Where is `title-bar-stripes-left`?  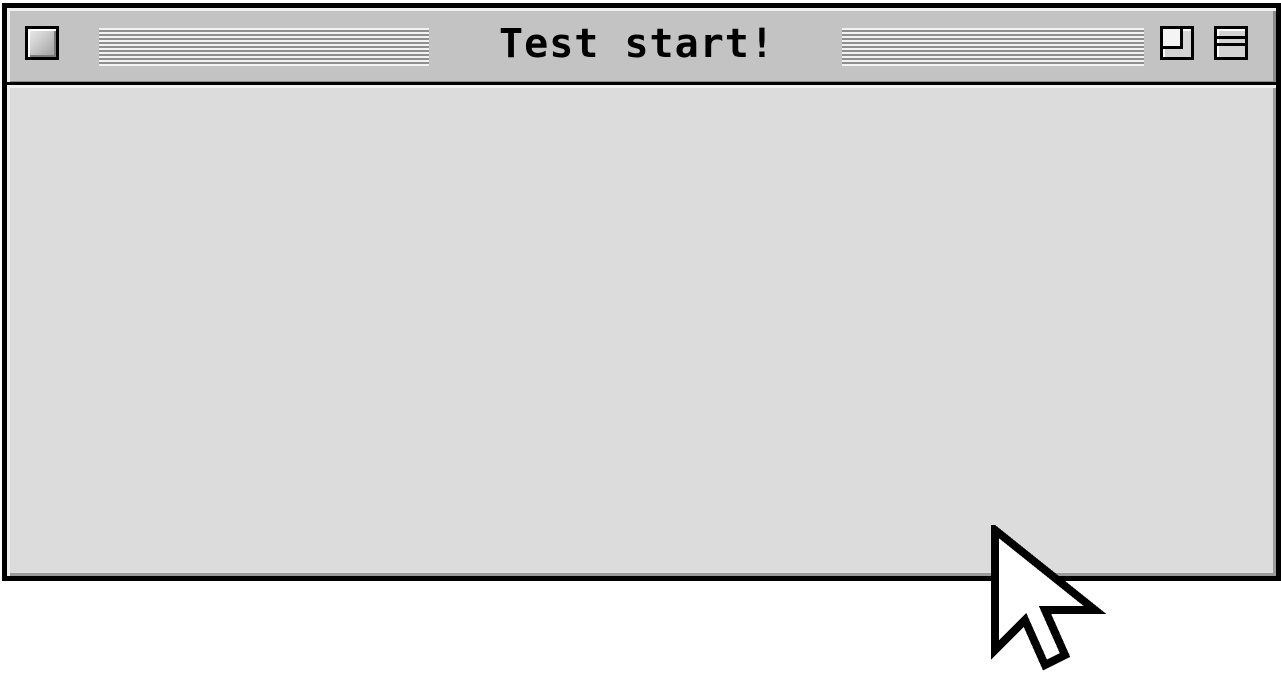 title-bar-stripes-left is located at coordinates (264, 47).